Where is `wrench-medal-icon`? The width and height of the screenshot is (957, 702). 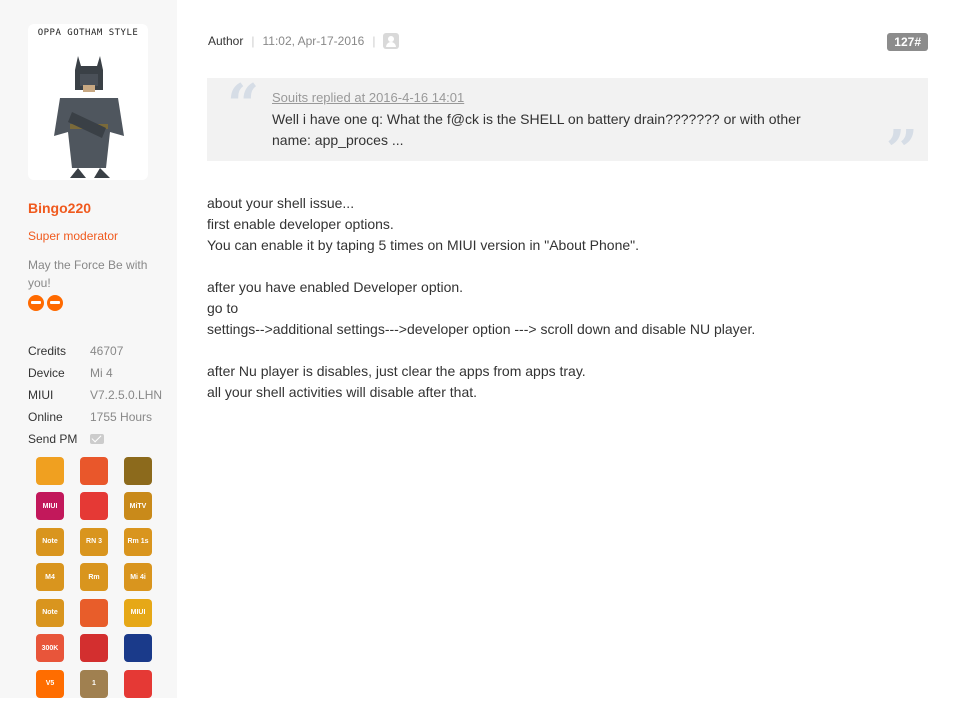 wrench-medal-icon is located at coordinates (50, 470).